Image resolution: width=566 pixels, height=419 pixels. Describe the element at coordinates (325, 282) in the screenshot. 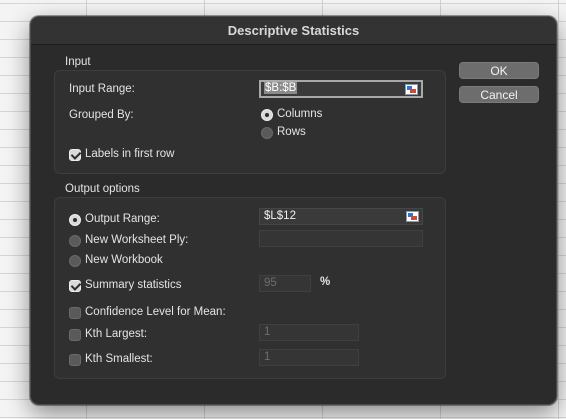

I see `percent-sign: %` at that location.